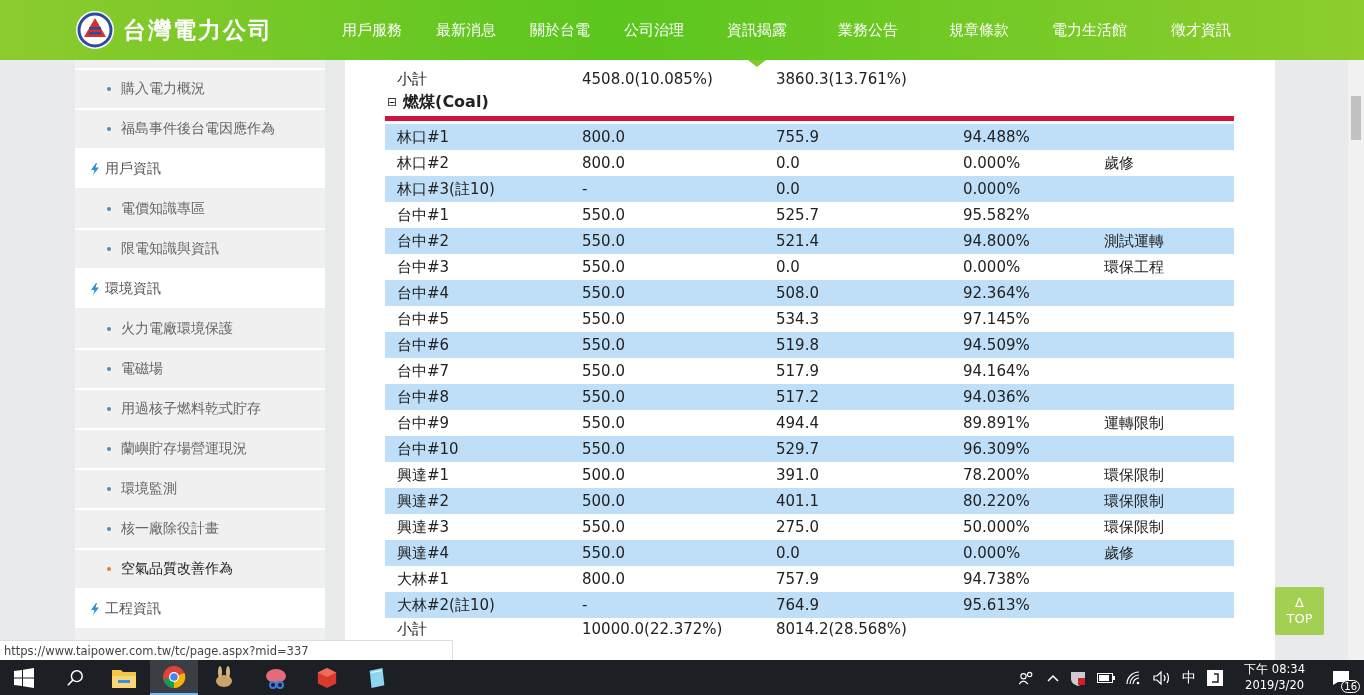 This screenshot has height=695, width=1364. Describe the element at coordinates (1053, 677) in the screenshot. I see `chevron-up-icon` at that location.